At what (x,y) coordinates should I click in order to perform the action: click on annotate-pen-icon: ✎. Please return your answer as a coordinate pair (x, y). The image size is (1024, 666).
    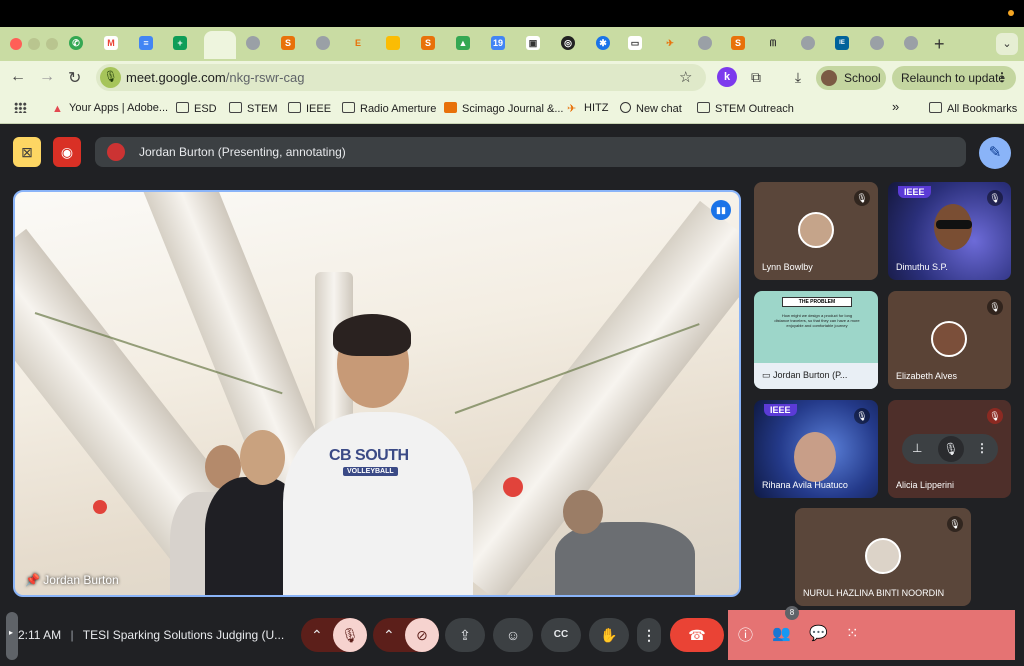
    Looking at the image, I should click on (995, 153).